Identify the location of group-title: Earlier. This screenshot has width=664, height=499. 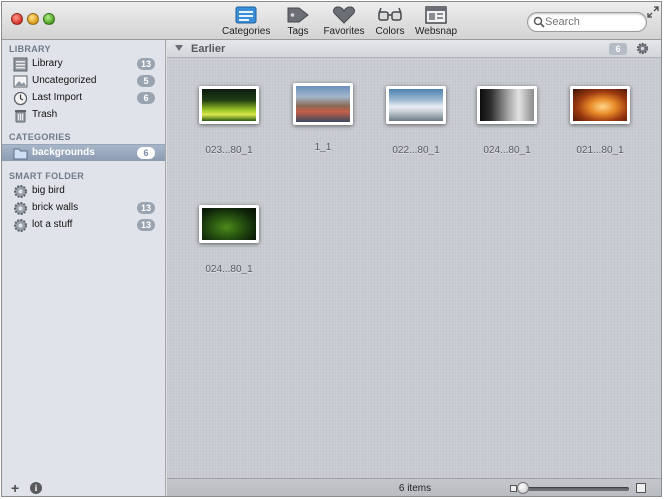
(208, 49).